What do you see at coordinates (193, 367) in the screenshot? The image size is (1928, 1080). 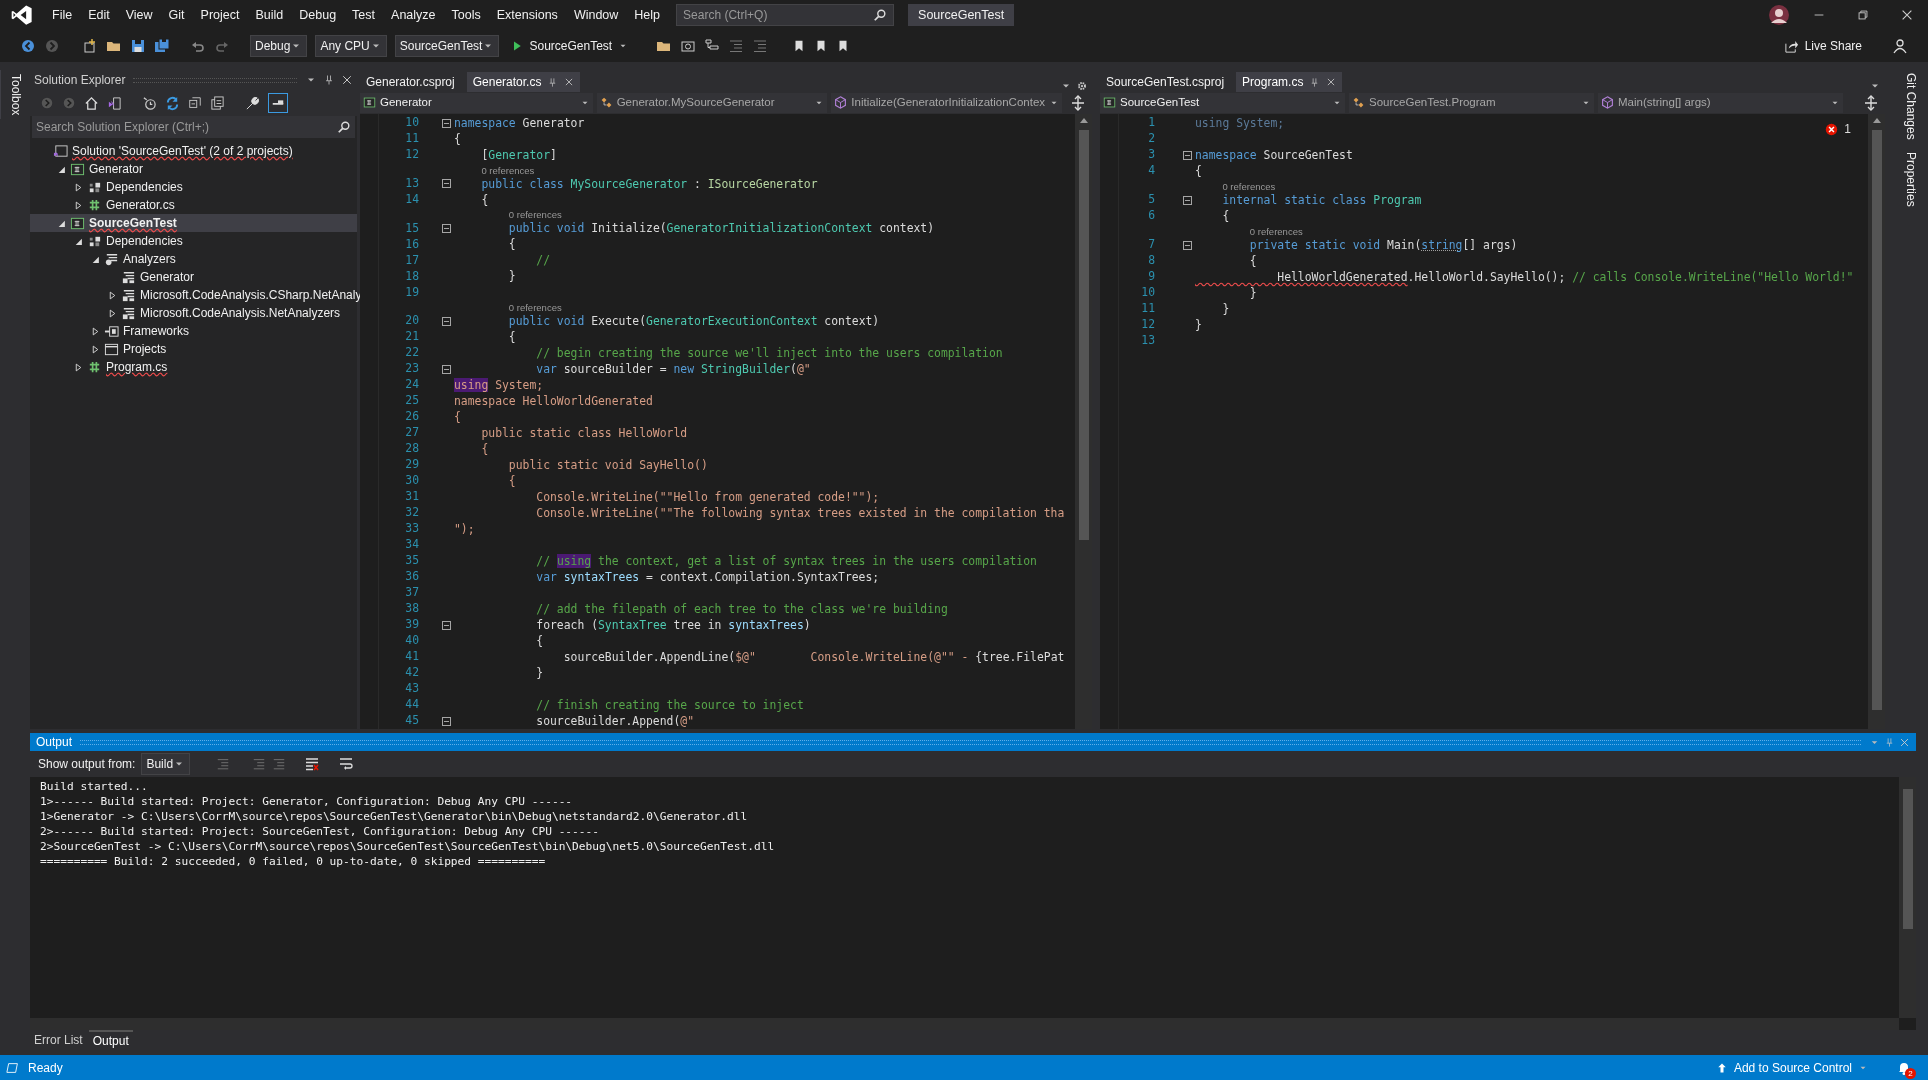 I see `tree-item: Program.cs` at bounding box center [193, 367].